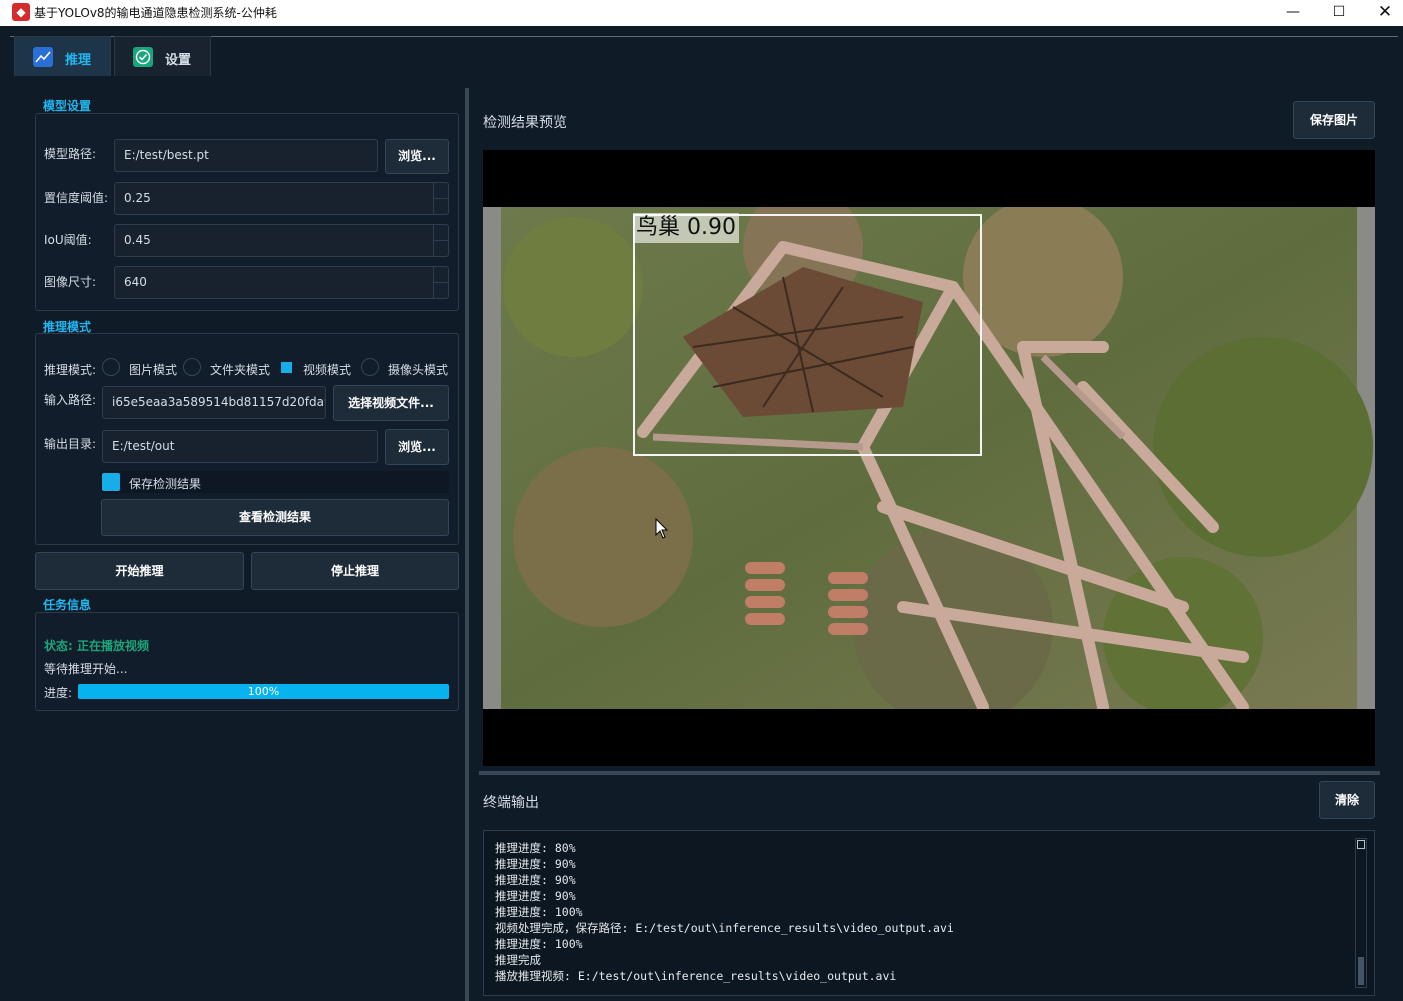 Image resolution: width=1403 pixels, height=1001 pixels. What do you see at coordinates (70, 444) in the screenshot?
I see `output-dir-label: 输出目录:` at bounding box center [70, 444].